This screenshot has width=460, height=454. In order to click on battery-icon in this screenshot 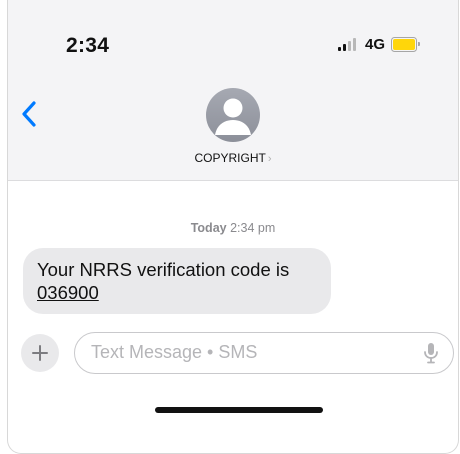, I will do `click(406, 44)`.